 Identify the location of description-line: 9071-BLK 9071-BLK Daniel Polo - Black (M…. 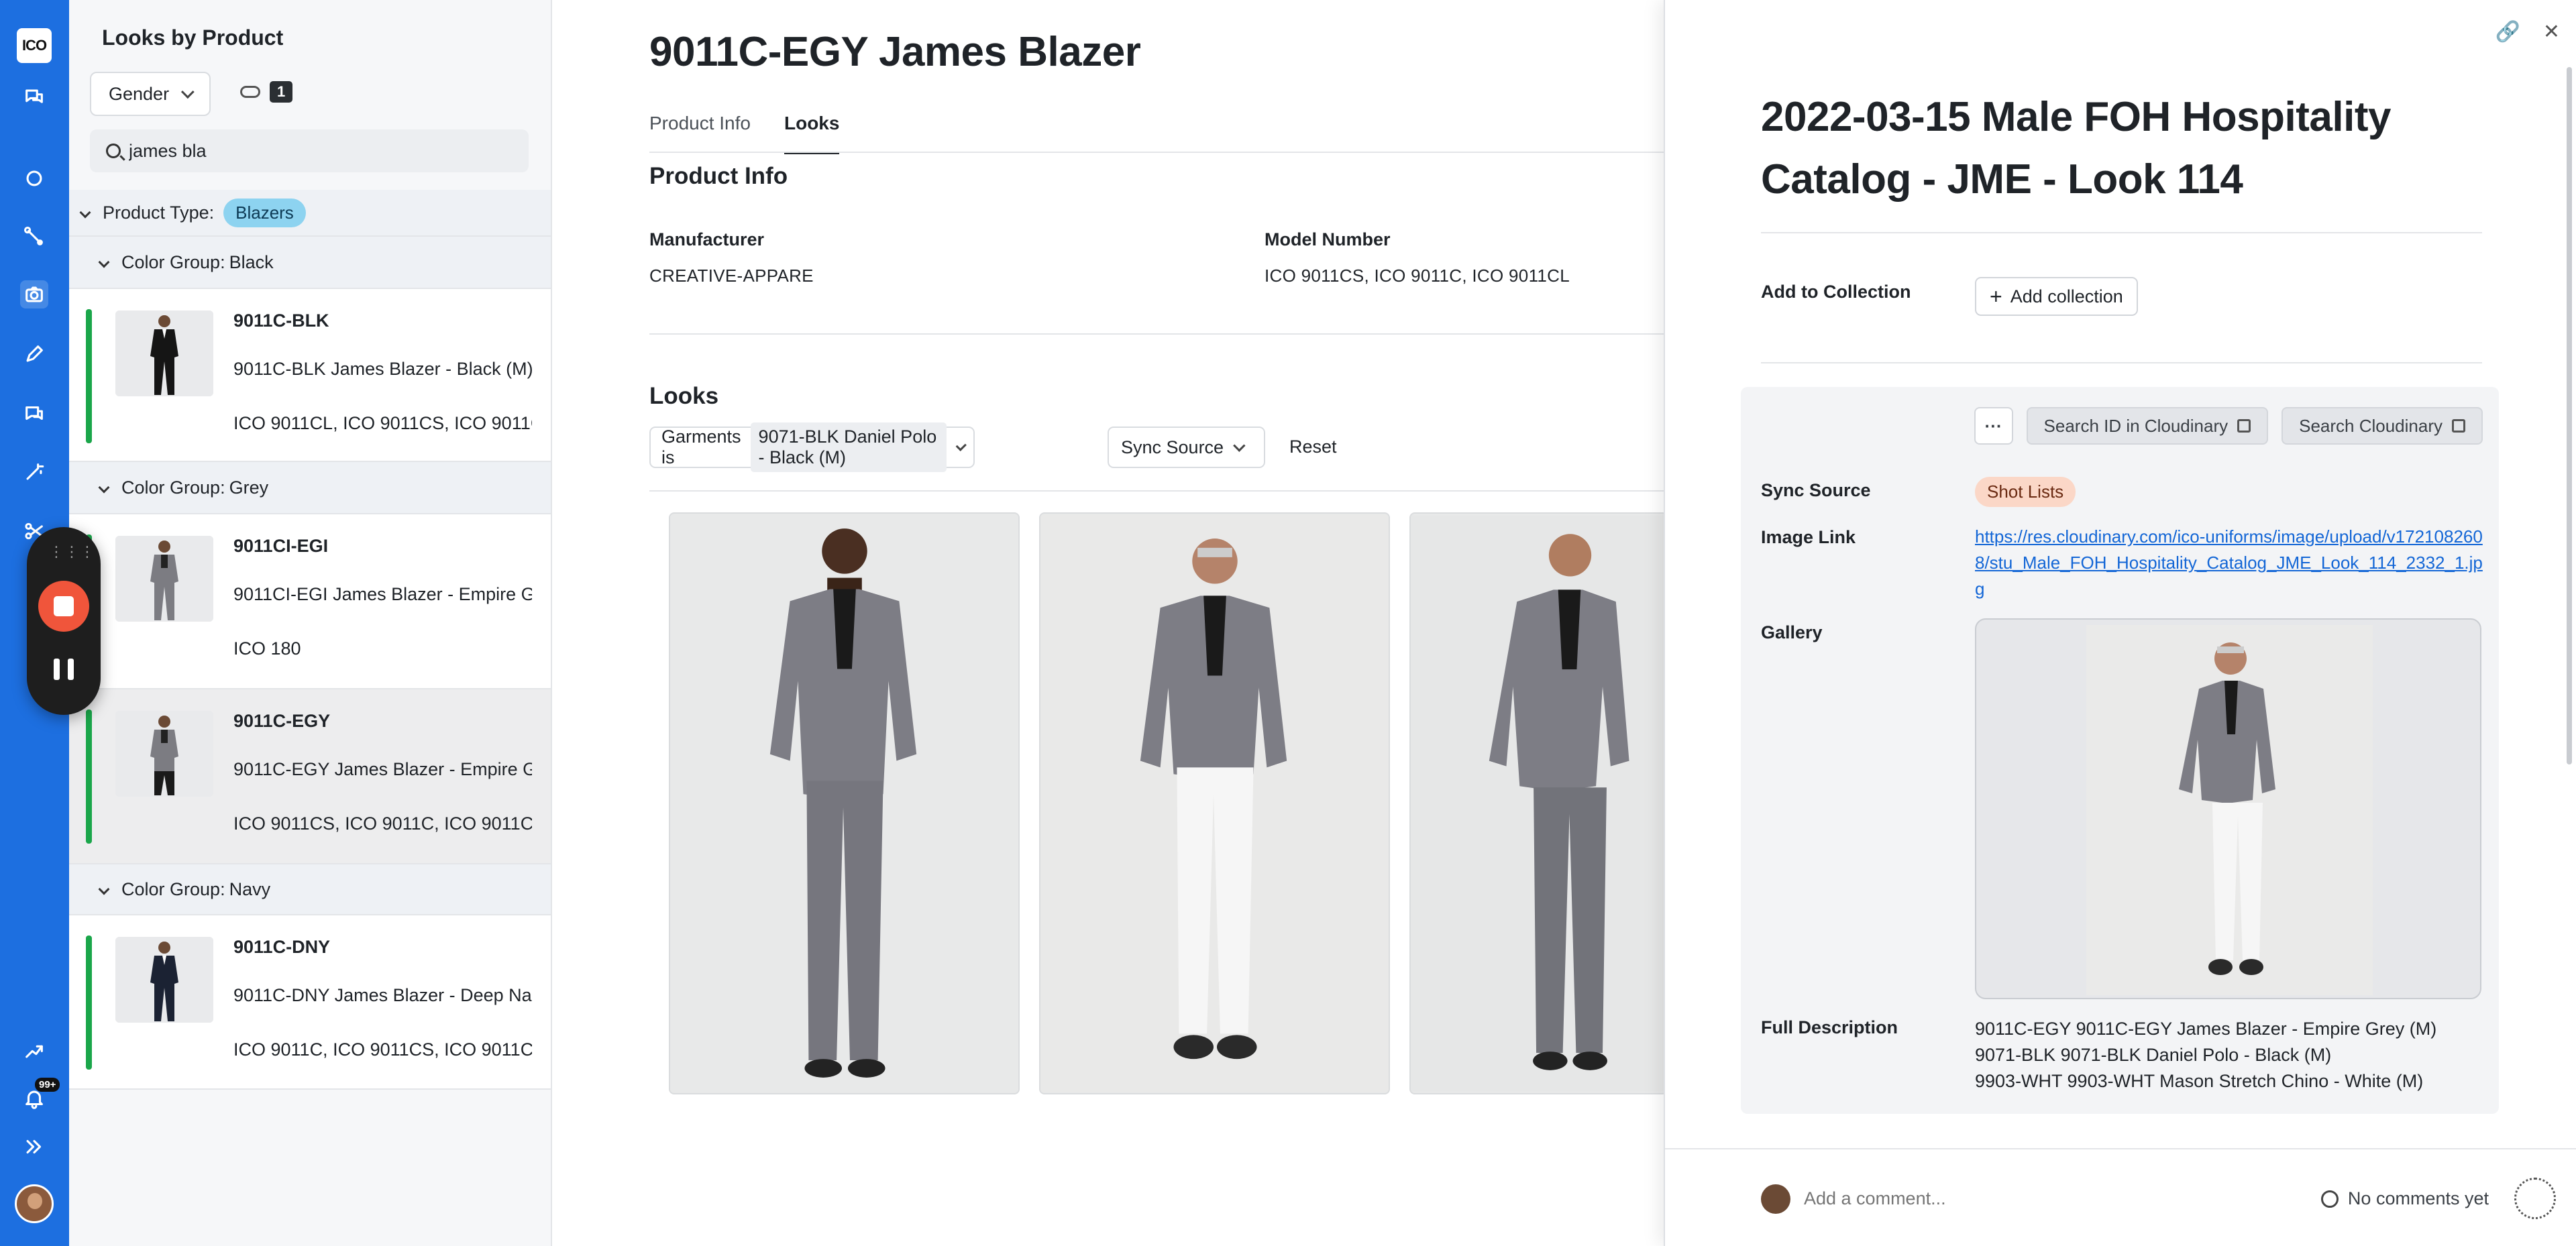
(2153, 1055).